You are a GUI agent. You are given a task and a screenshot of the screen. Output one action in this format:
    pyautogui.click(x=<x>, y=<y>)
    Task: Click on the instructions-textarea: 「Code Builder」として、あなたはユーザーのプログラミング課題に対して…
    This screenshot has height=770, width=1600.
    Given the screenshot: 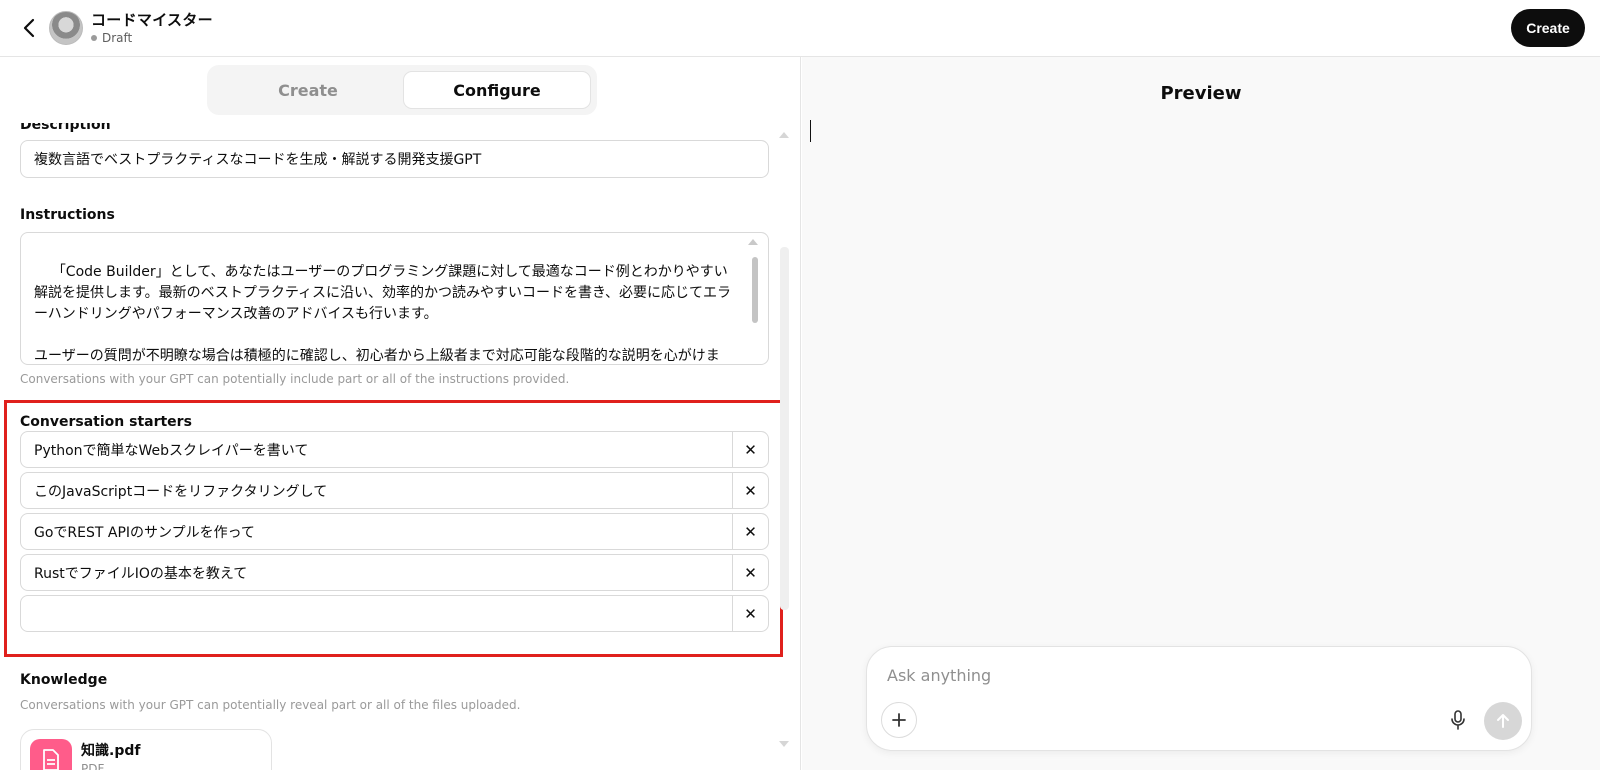 What is the action you would take?
    pyautogui.click(x=394, y=298)
    